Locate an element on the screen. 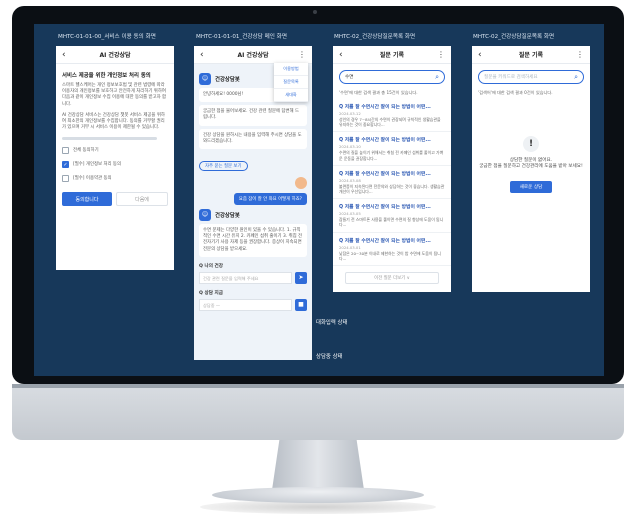 This screenshot has height=527, width=636. history-title: 질문 기록 is located at coordinates (392, 55).